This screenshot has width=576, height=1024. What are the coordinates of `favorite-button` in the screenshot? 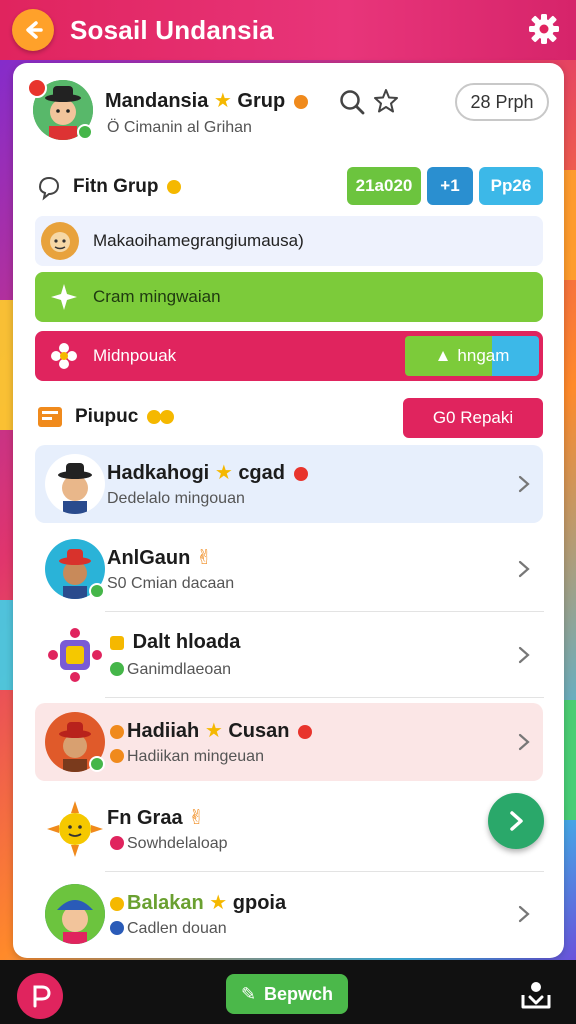 It's located at (386, 101).